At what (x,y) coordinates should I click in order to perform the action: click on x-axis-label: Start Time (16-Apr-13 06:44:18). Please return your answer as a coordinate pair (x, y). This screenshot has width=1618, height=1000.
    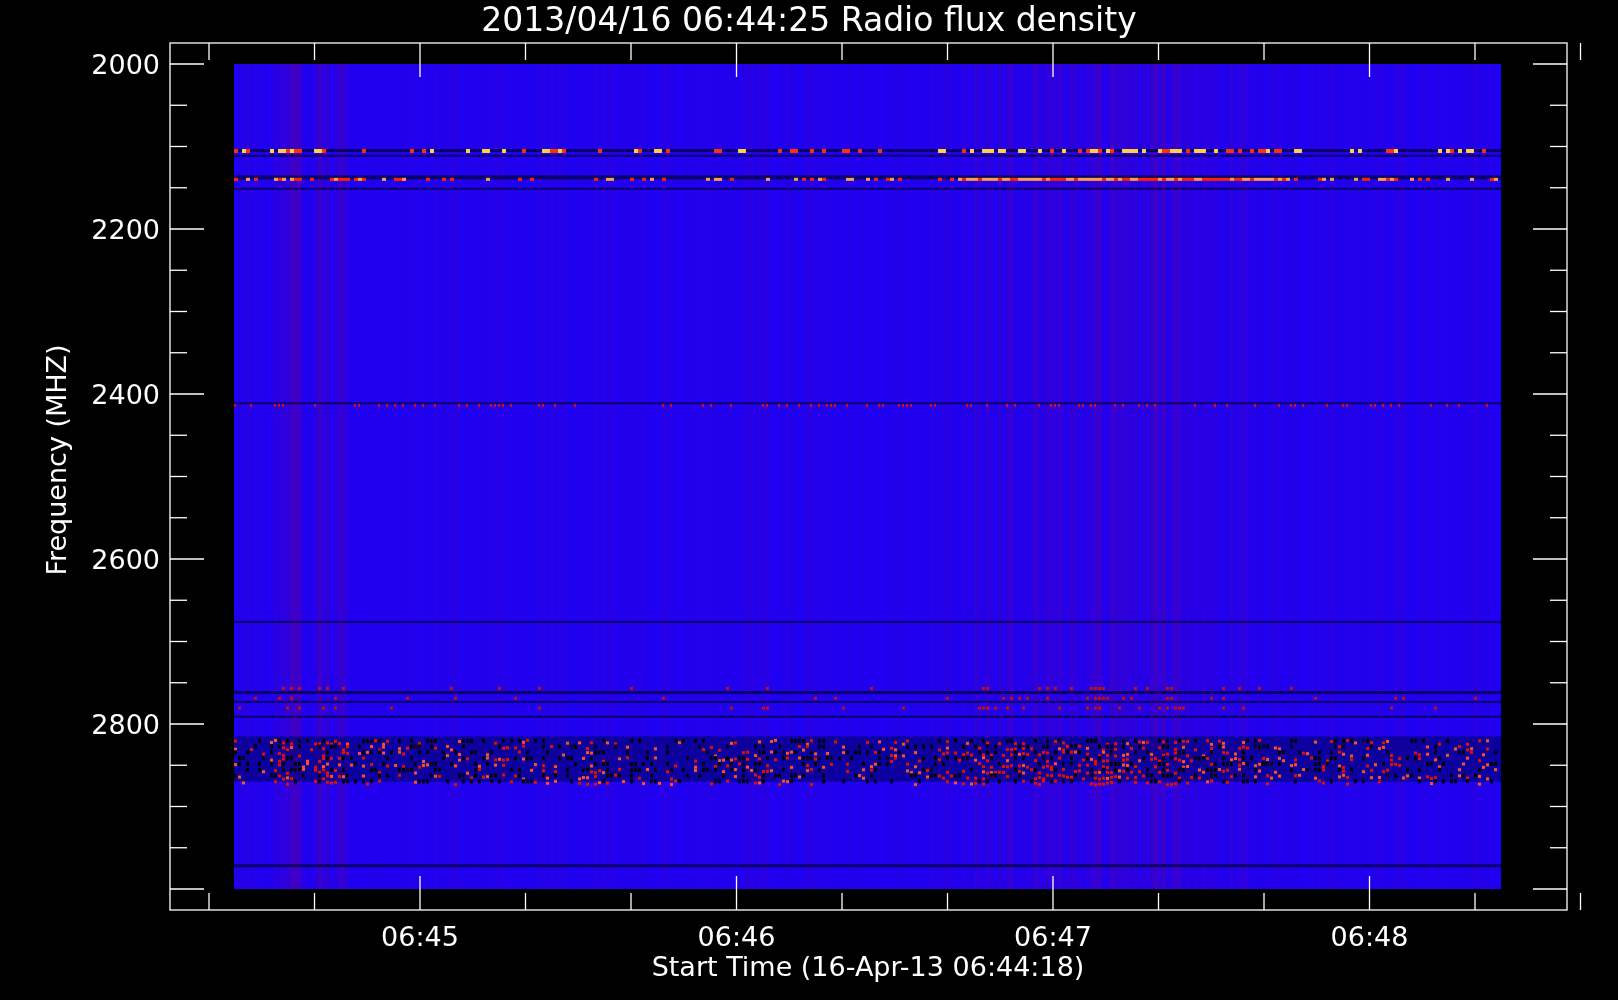
    Looking at the image, I should click on (868, 966).